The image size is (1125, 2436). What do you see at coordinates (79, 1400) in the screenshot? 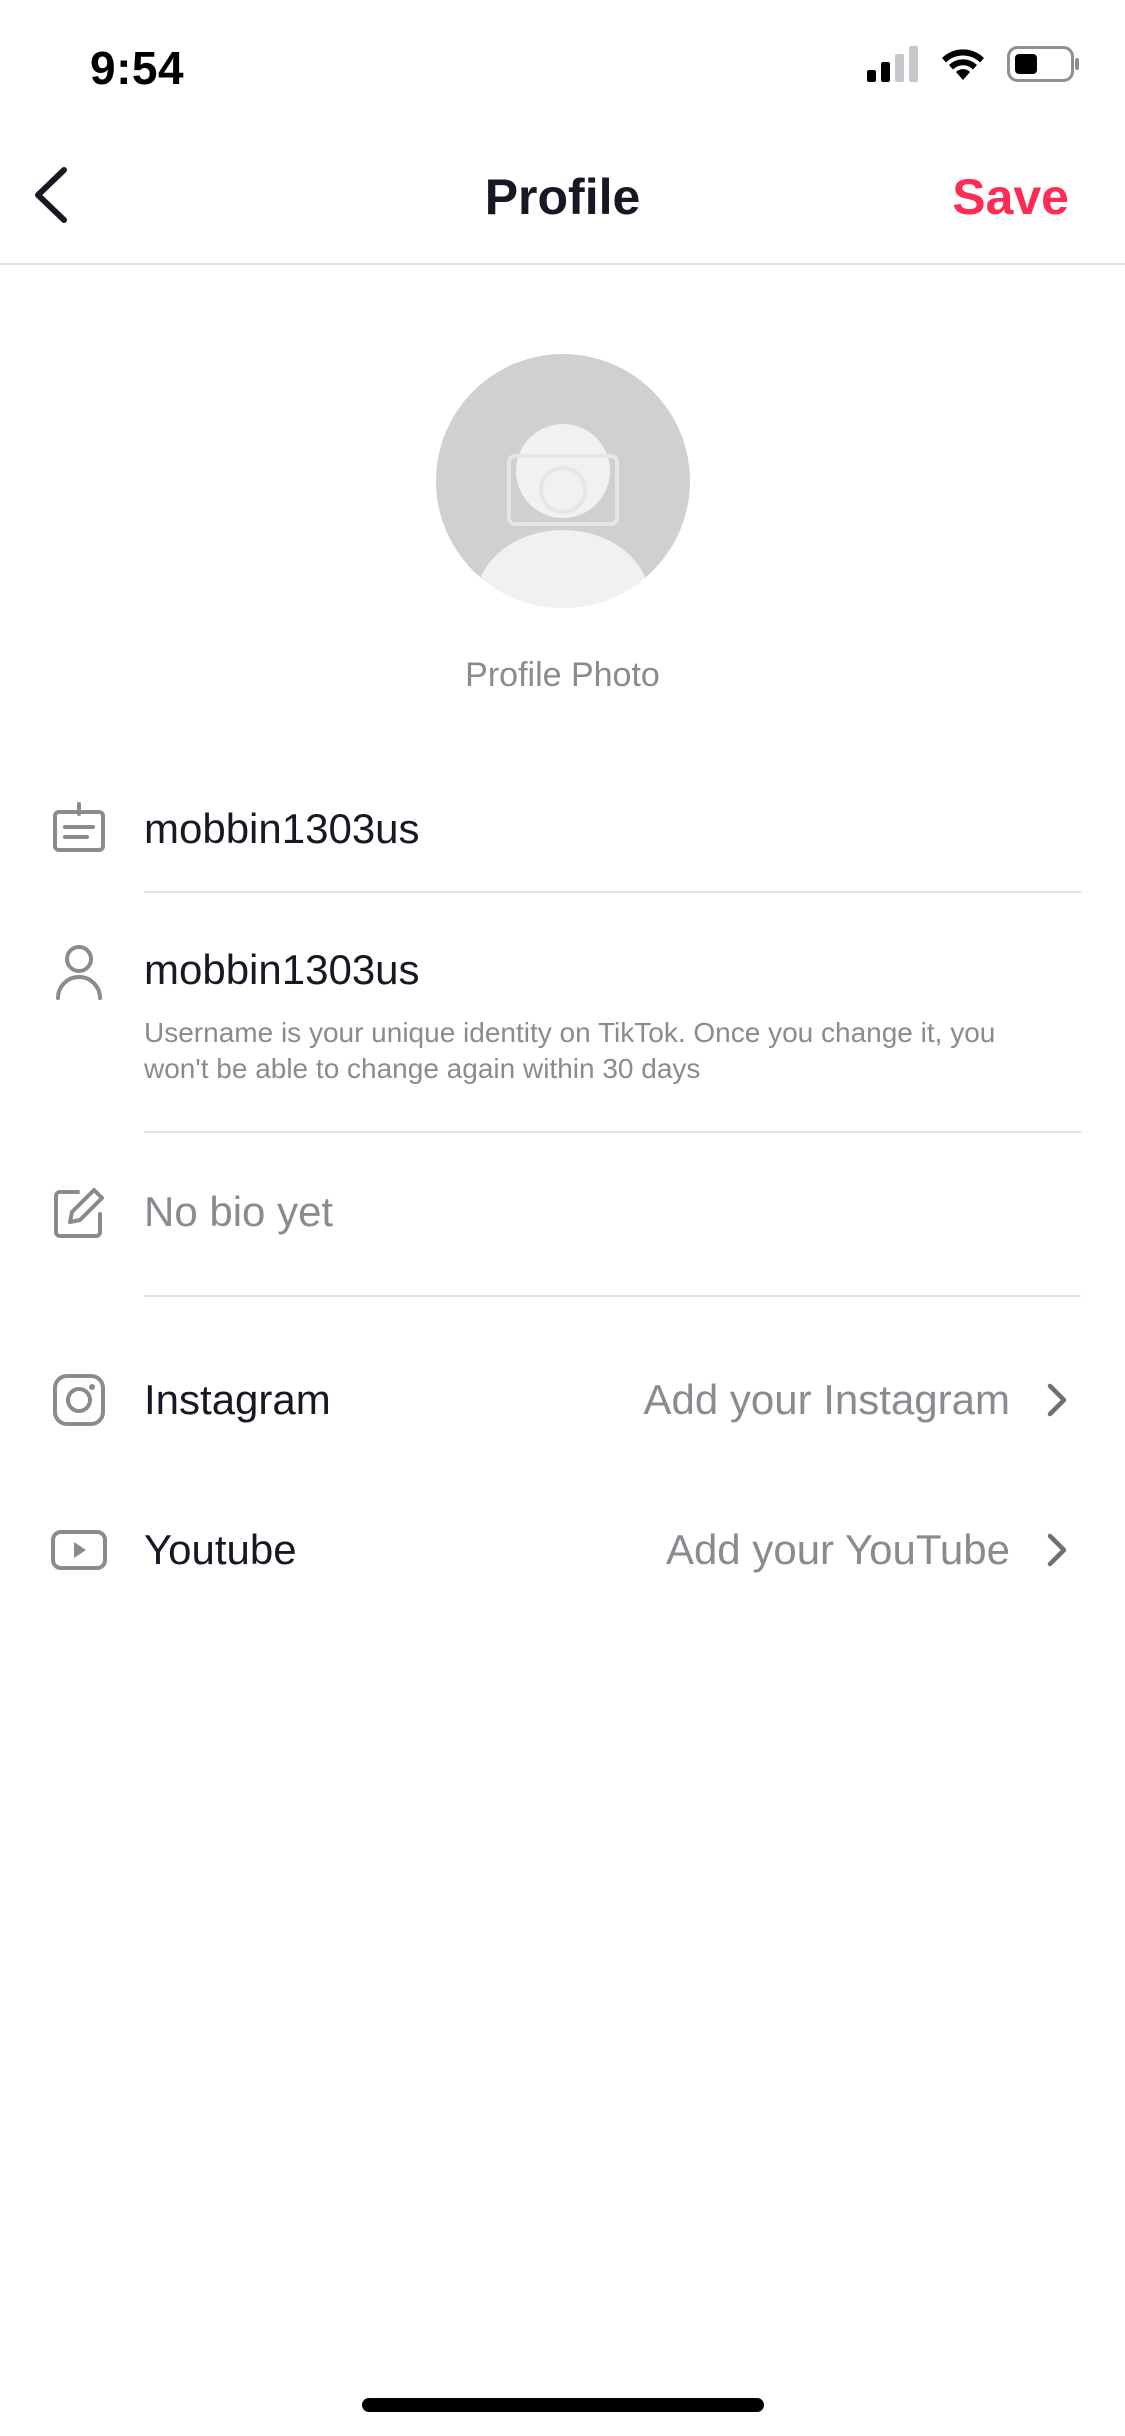
I see `instagram-icon` at bounding box center [79, 1400].